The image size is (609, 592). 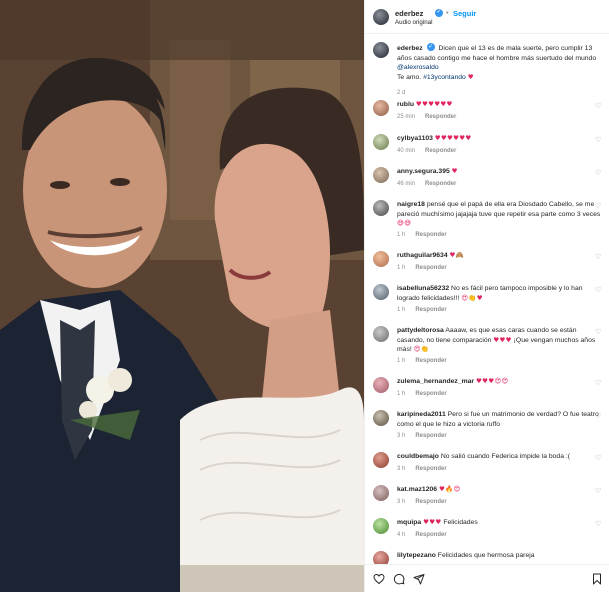 I want to click on comment-time: 4 h, so click(x=401, y=535).